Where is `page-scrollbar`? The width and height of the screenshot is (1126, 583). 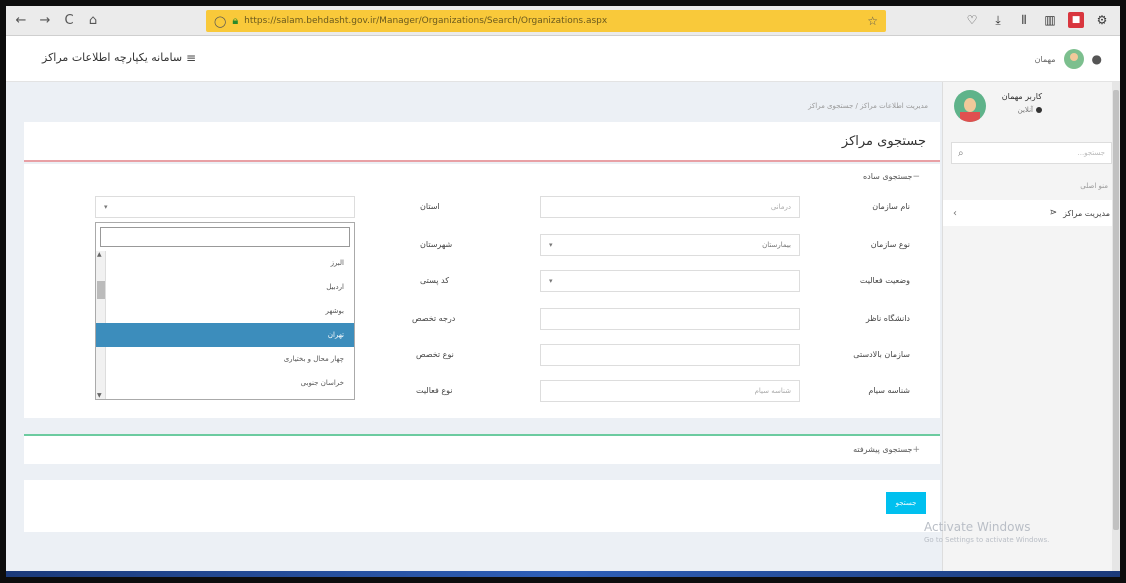 page-scrollbar is located at coordinates (1116, 329).